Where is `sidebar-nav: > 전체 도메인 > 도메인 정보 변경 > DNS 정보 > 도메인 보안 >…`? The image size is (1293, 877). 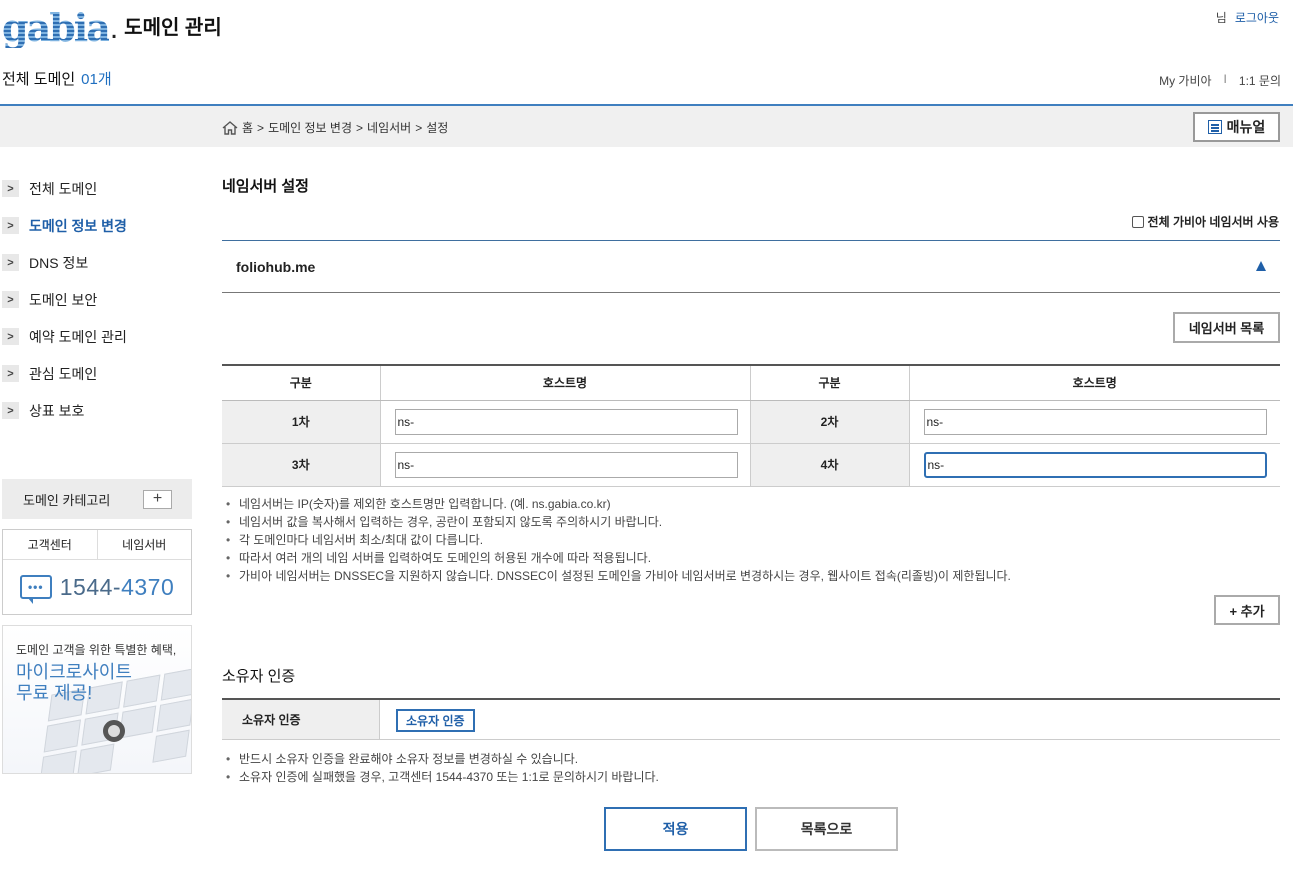 sidebar-nav: > 전체 도메인 > 도메인 정보 변경 > DNS 정보 > 도메인 보안 >… is located at coordinates (97, 299).